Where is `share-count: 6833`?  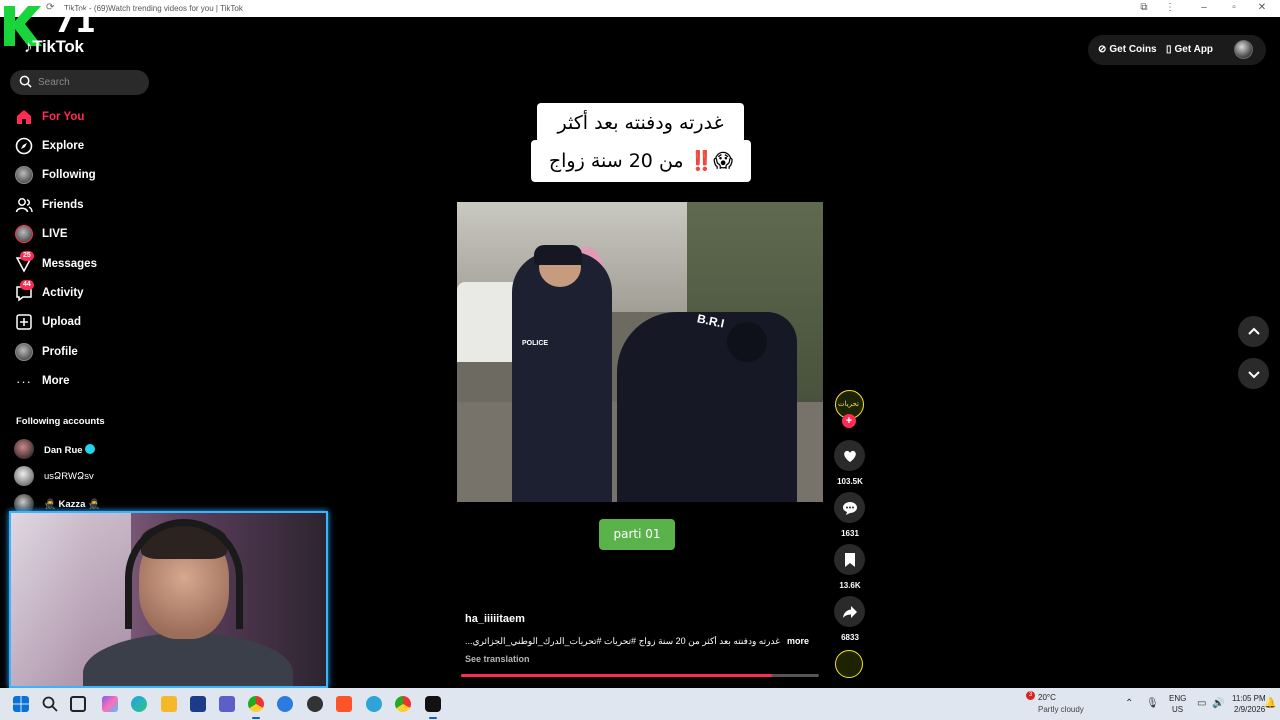
share-count: 6833 is located at coordinates (850, 637).